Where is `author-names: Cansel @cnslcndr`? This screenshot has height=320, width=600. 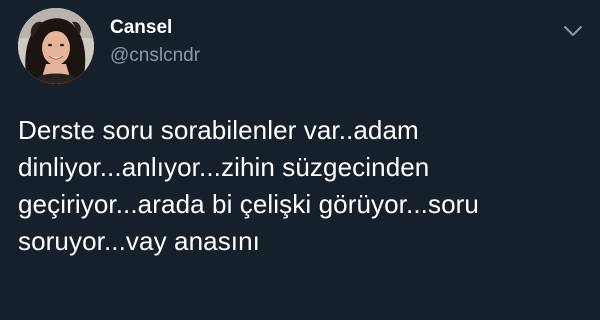
author-names: Cansel @cnslcndr is located at coordinates (155, 42).